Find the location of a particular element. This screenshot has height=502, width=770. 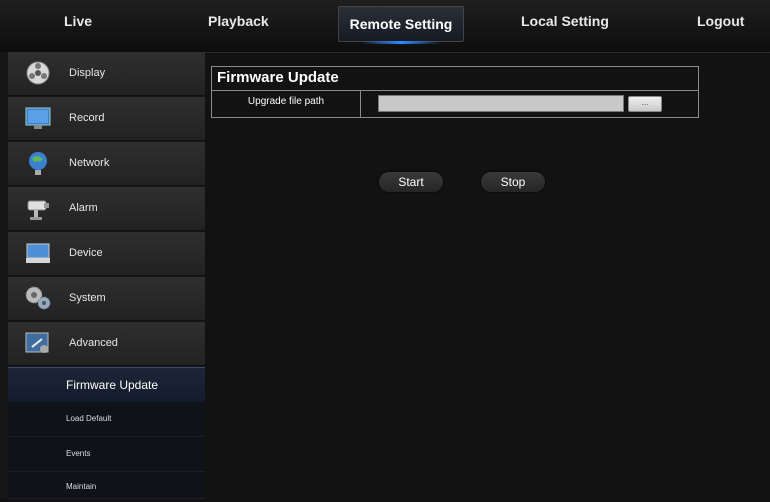

start-button: Start is located at coordinates (411, 182).